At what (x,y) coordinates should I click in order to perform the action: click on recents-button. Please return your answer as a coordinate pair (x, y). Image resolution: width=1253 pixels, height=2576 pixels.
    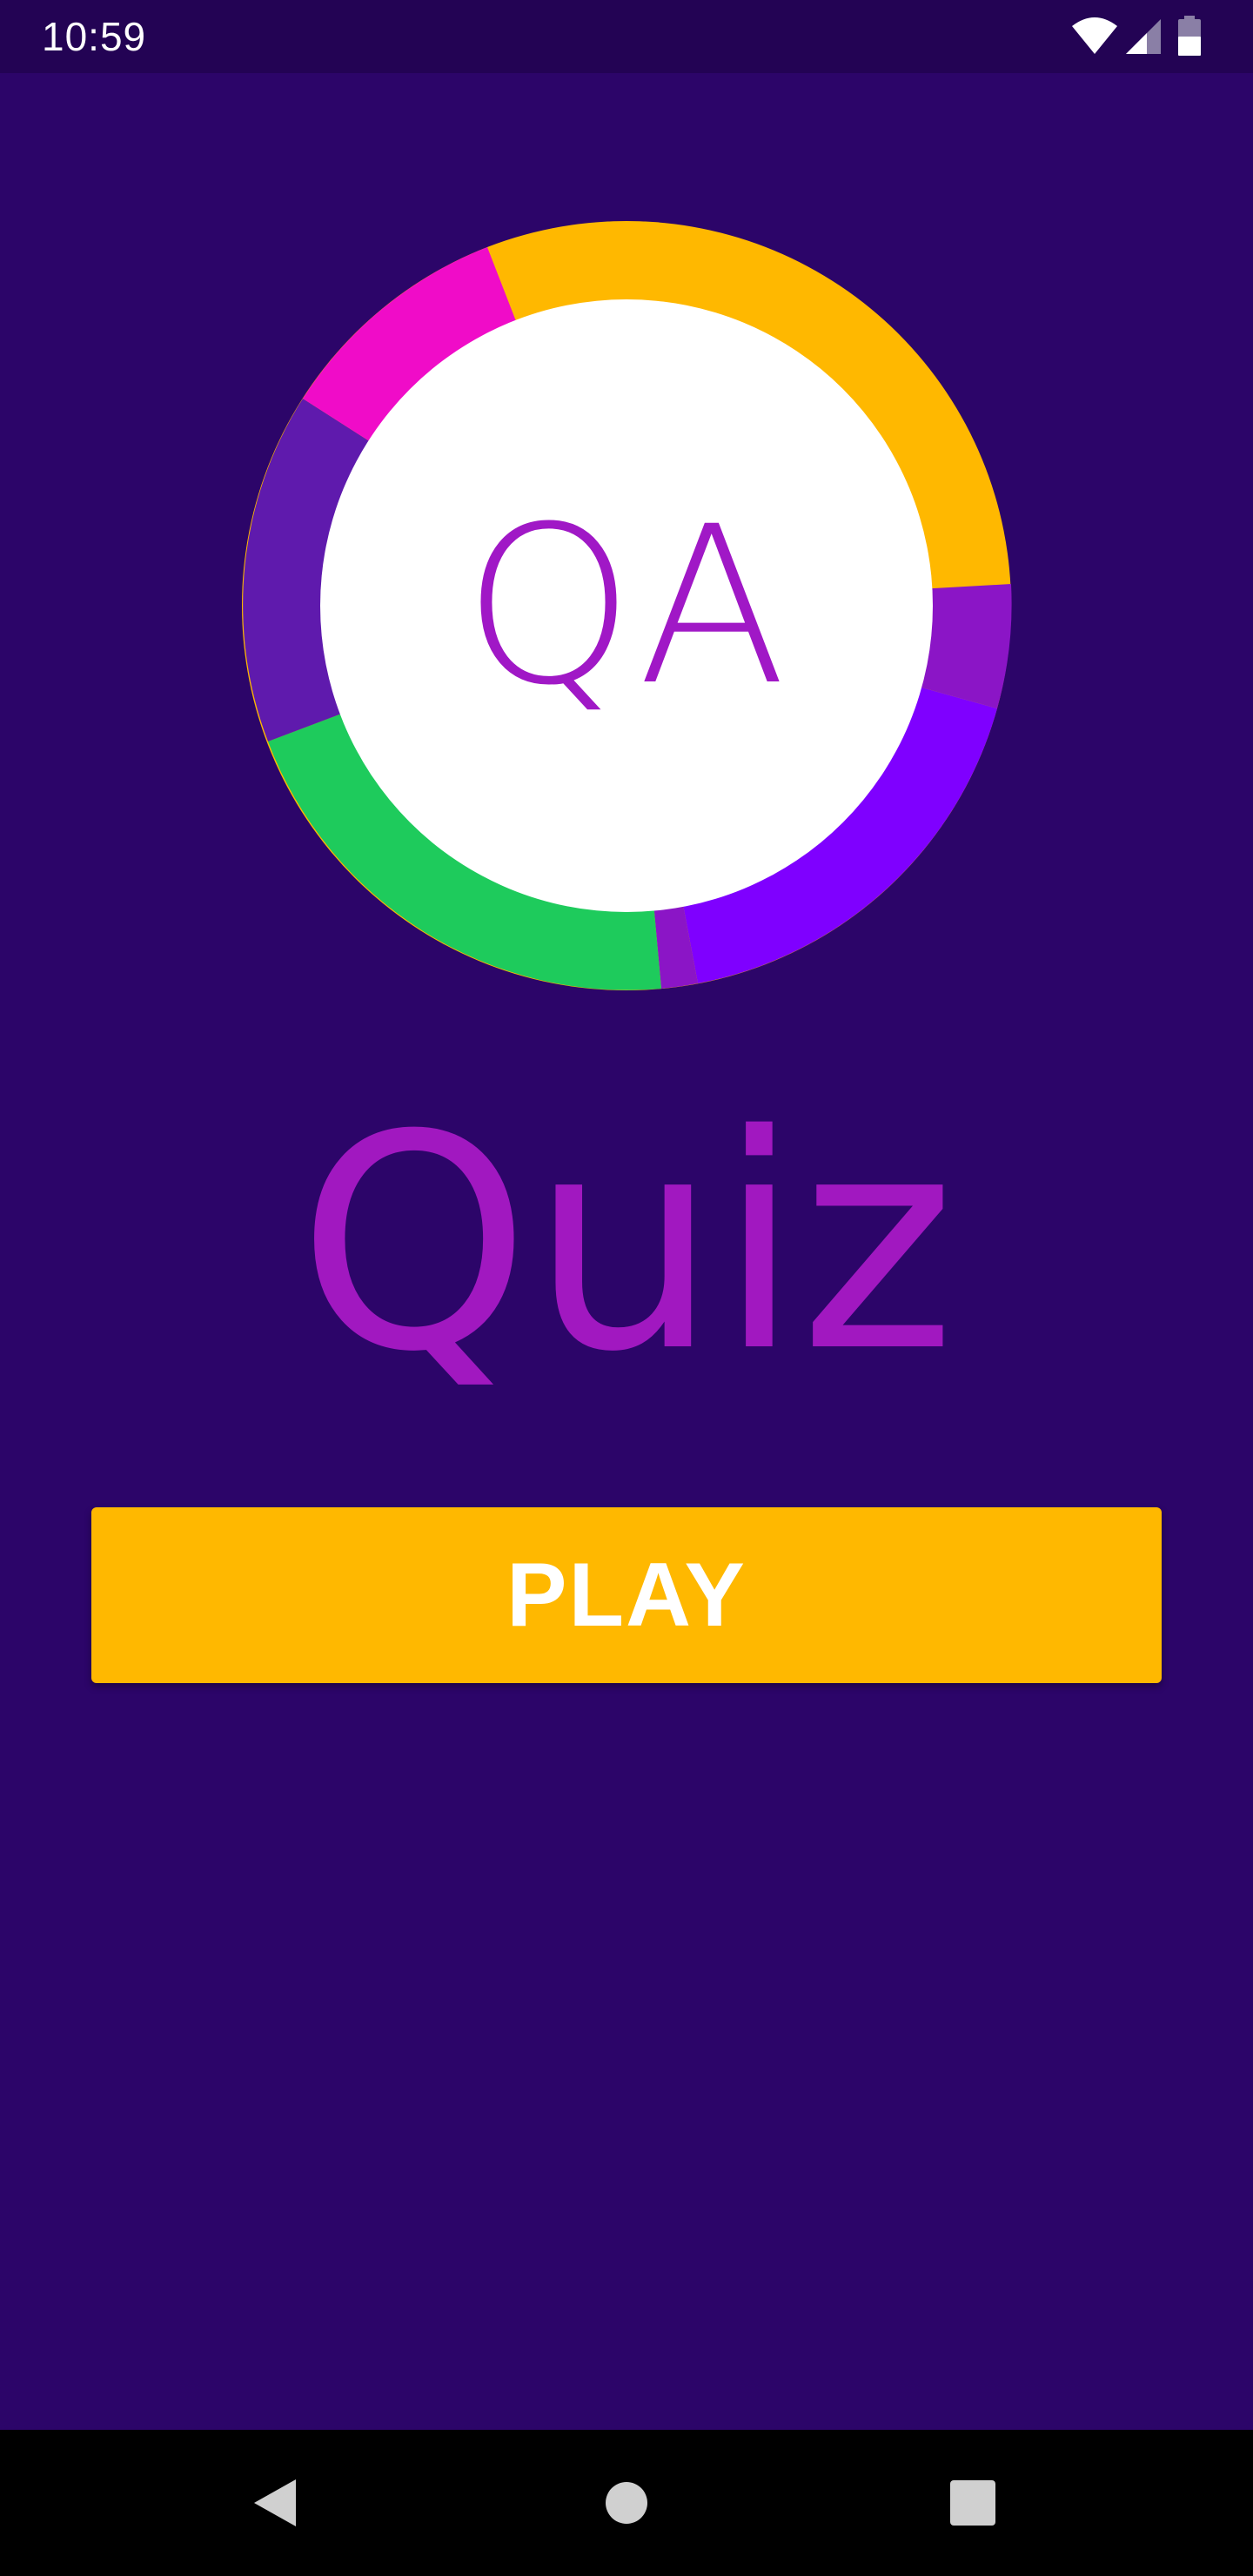
    Looking at the image, I should click on (972, 2502).